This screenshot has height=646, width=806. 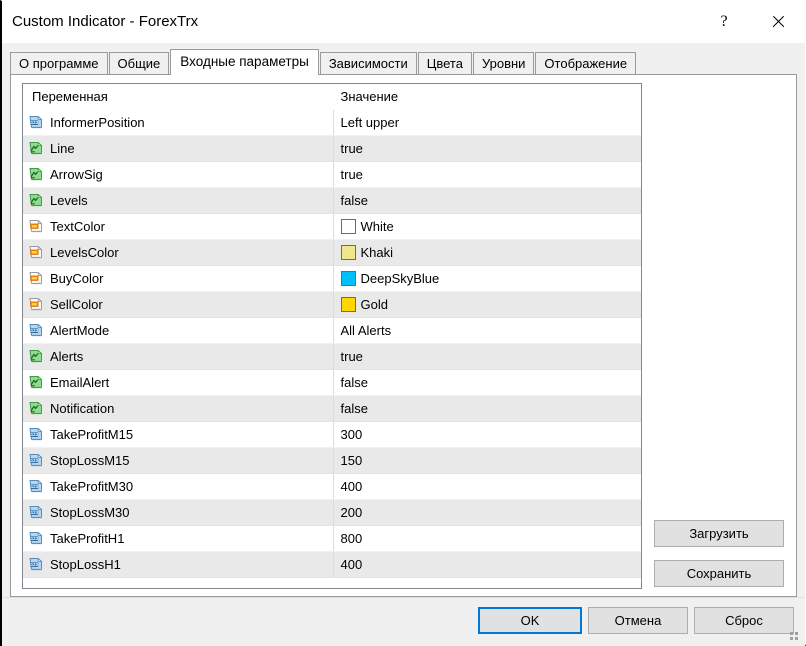 What do you see at coordinates (638, 620) in the screenshot?
I see `cancel-button: Отмена` at bounding box center [638, 620].